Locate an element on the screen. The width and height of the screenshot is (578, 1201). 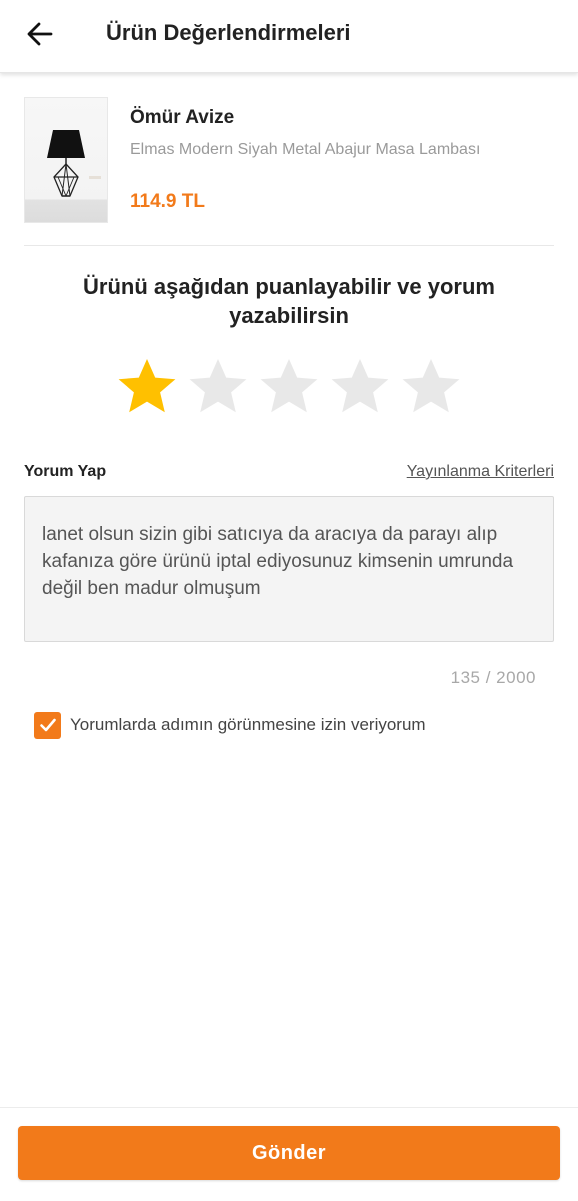
product-price: 114.9 TL is located at coordinates (167, 201).